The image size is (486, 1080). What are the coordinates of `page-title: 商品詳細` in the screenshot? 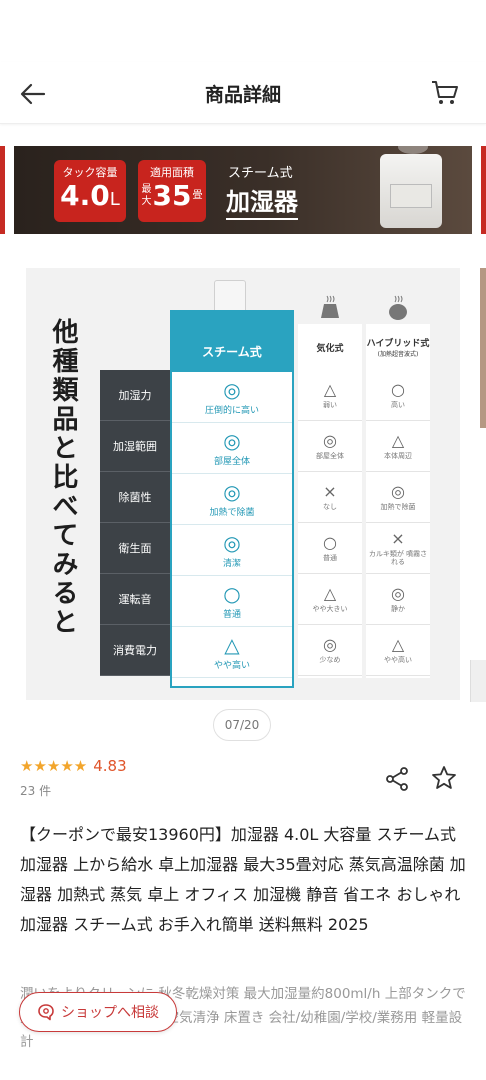 It's located at (242, 95).